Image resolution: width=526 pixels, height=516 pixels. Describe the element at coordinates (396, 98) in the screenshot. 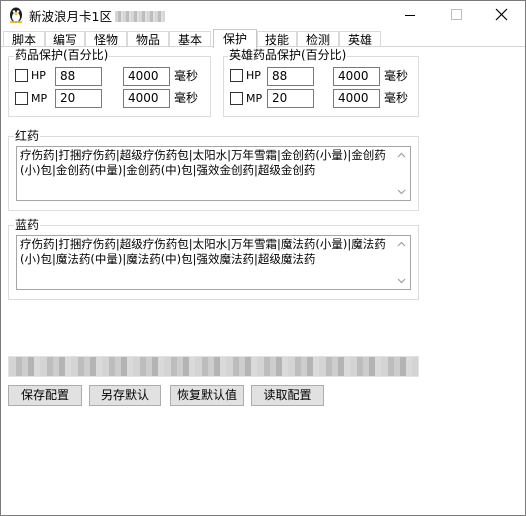

I see `hero-mp-unit: 毫秒` at that location.